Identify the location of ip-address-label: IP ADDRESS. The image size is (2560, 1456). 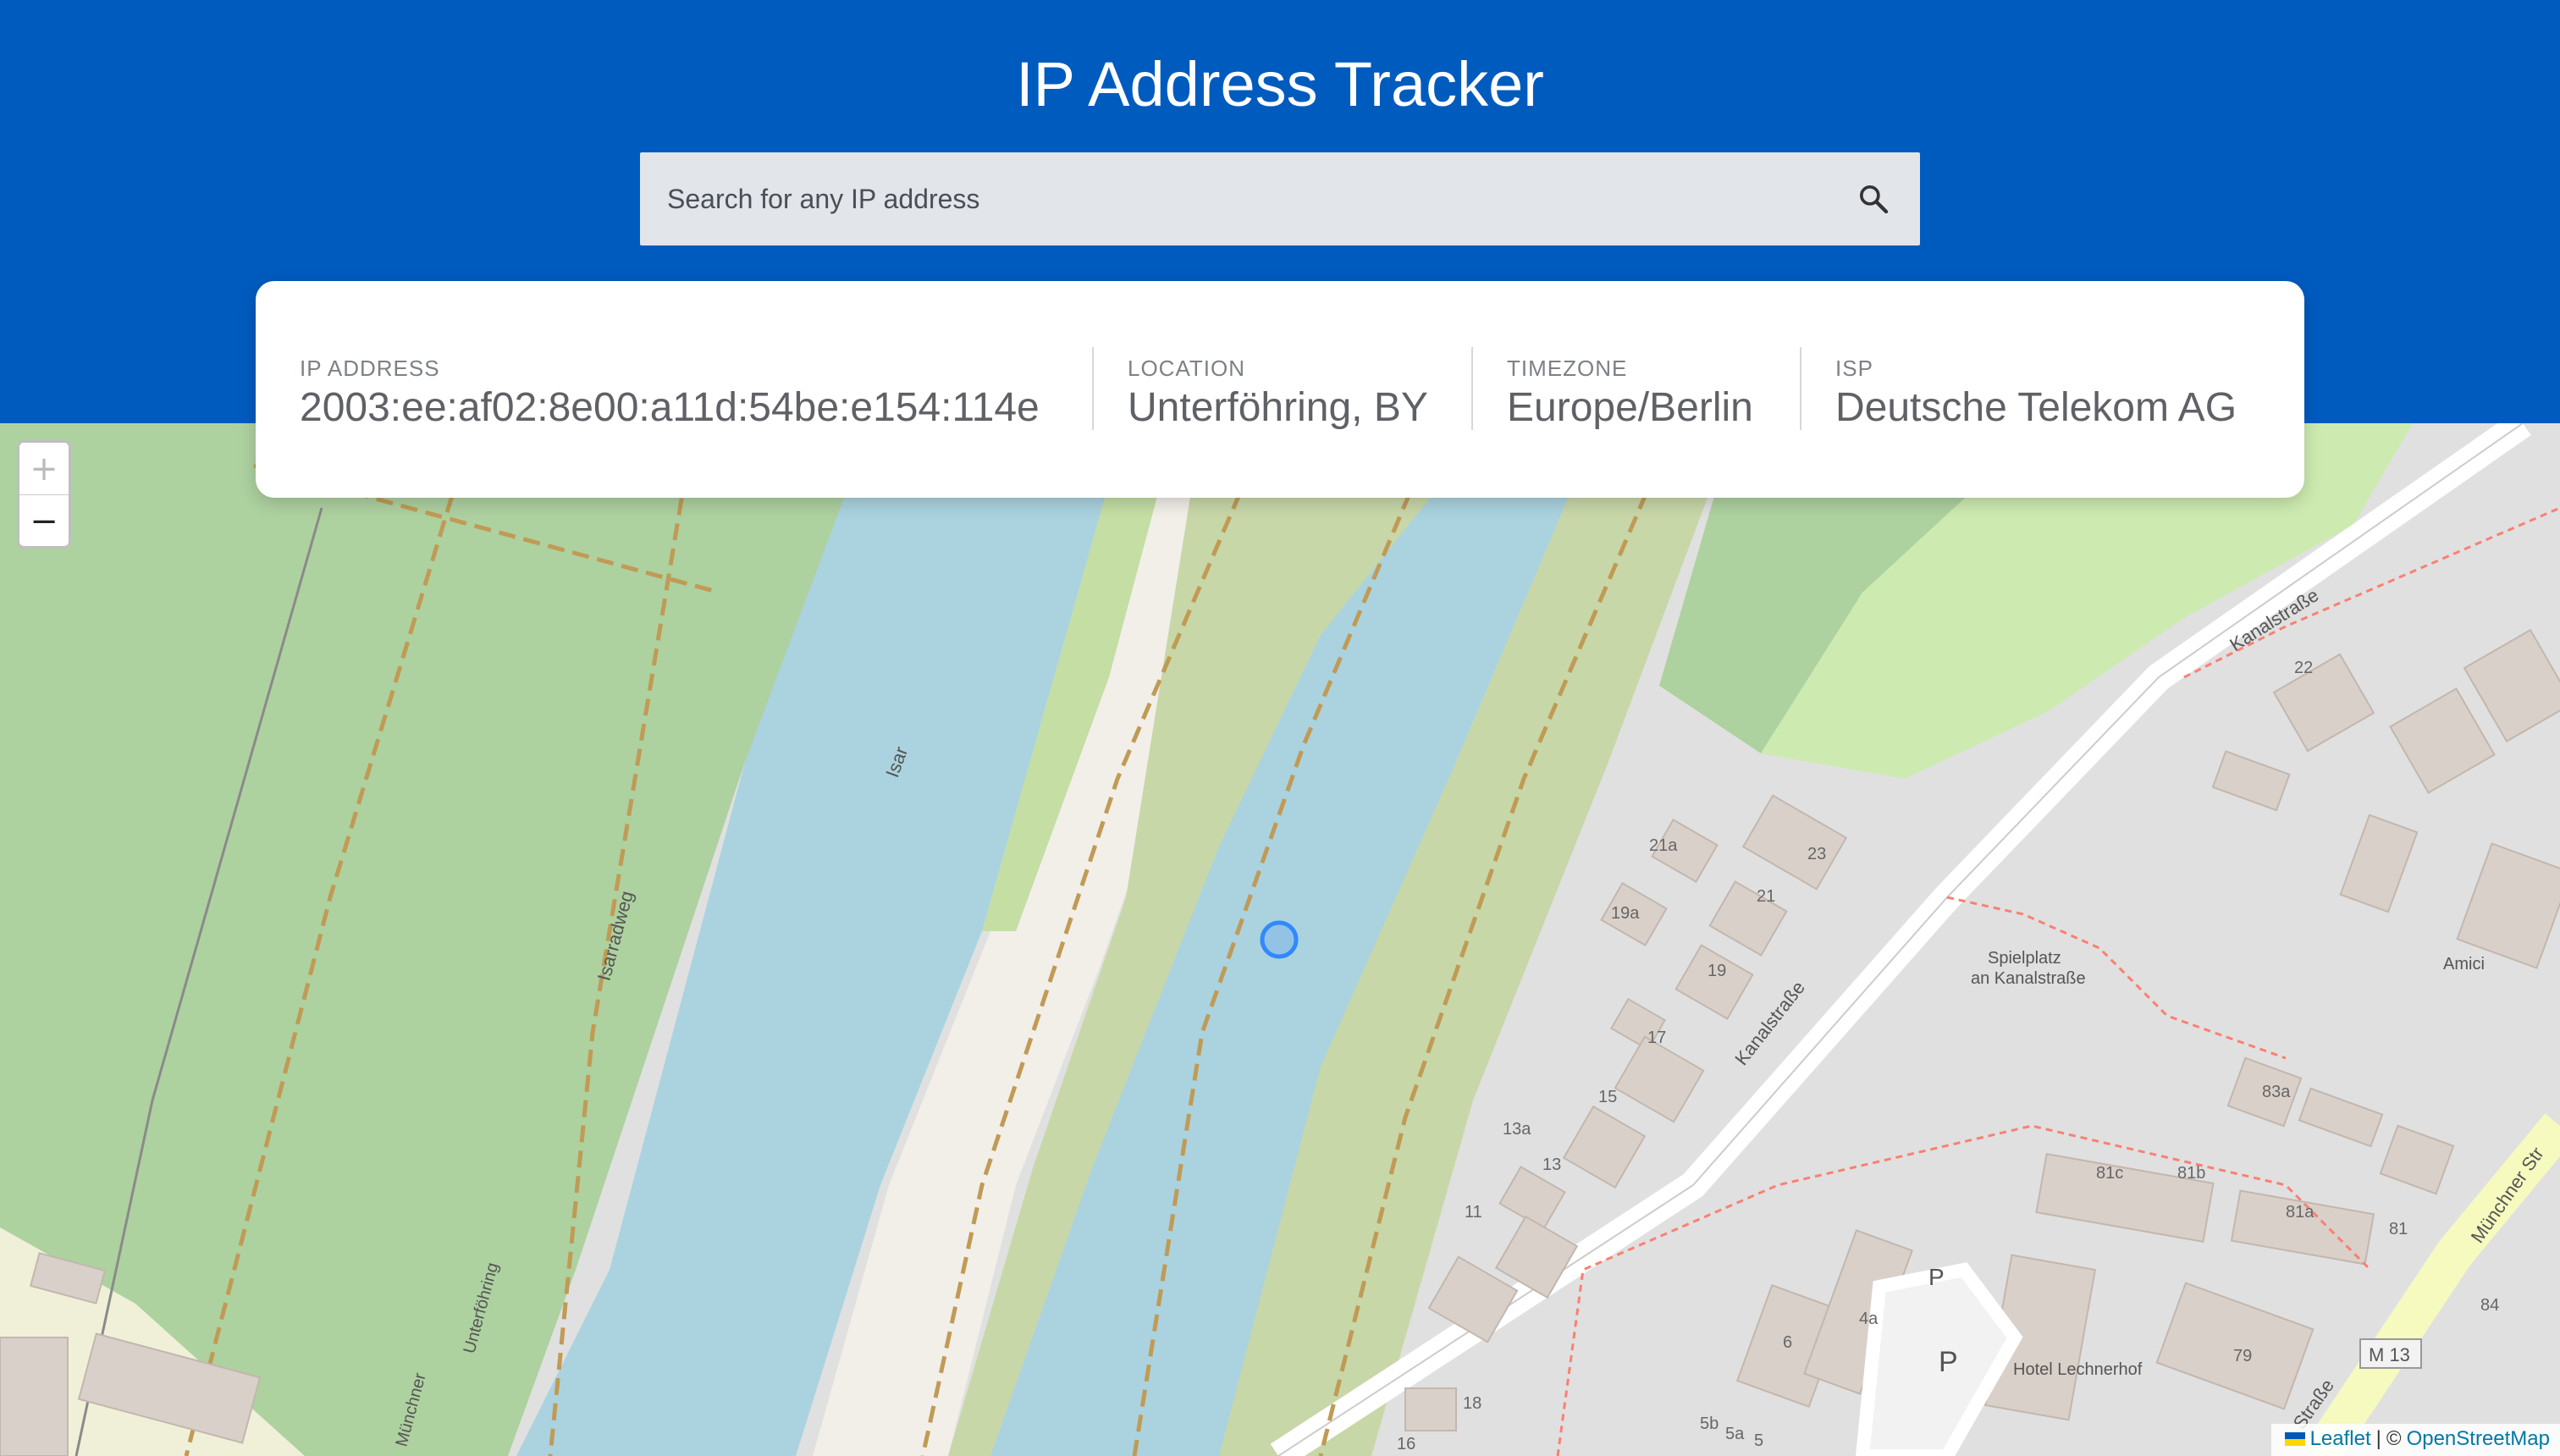
(370, 368).